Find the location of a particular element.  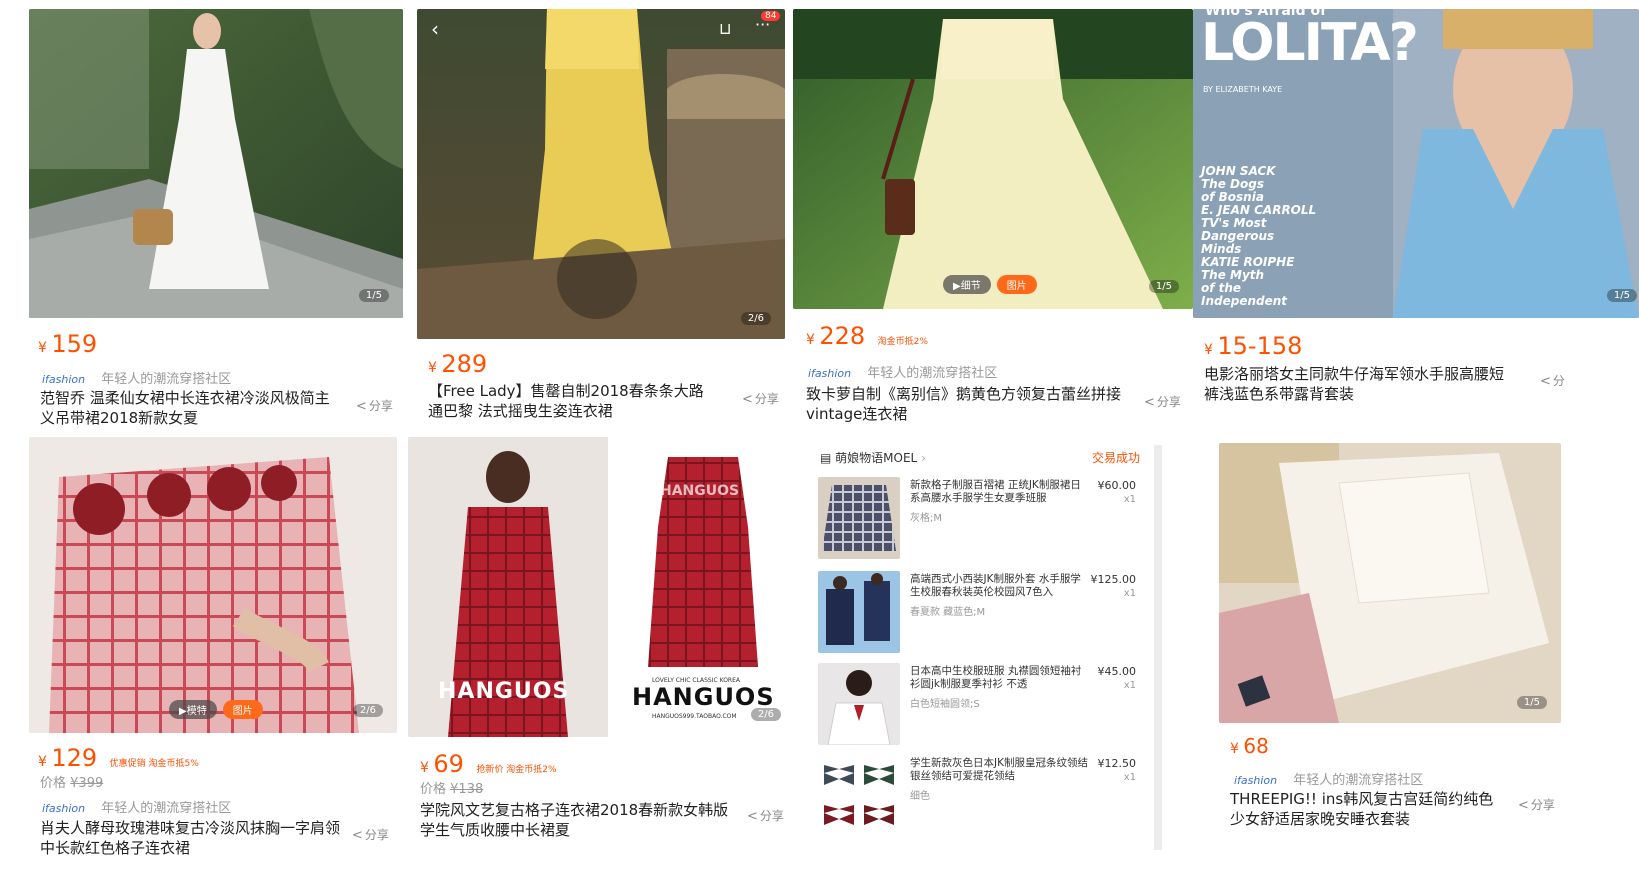

product-price: ¥ 159 is located at coordinates (68, 344).